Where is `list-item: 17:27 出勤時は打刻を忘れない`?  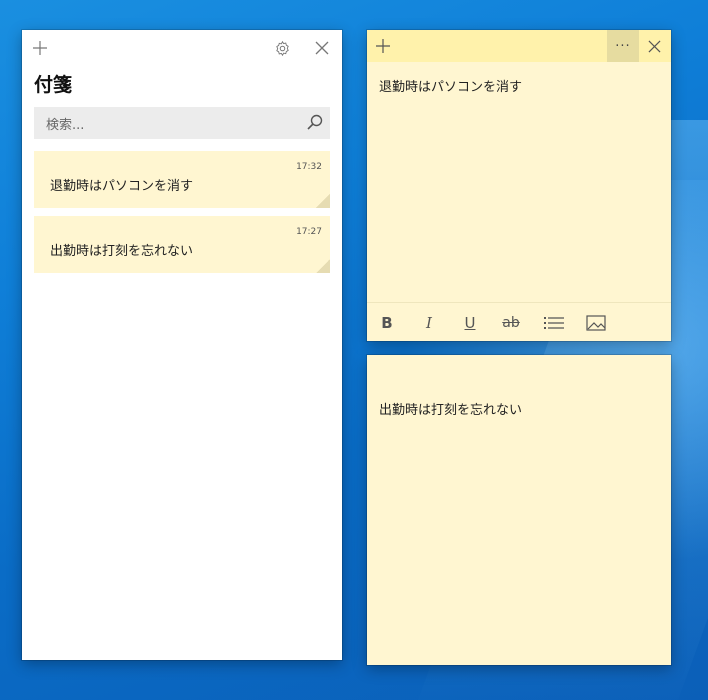
list-item: 17:27 出勤時は打刻を忘れない is located at coordinates (182, 244).